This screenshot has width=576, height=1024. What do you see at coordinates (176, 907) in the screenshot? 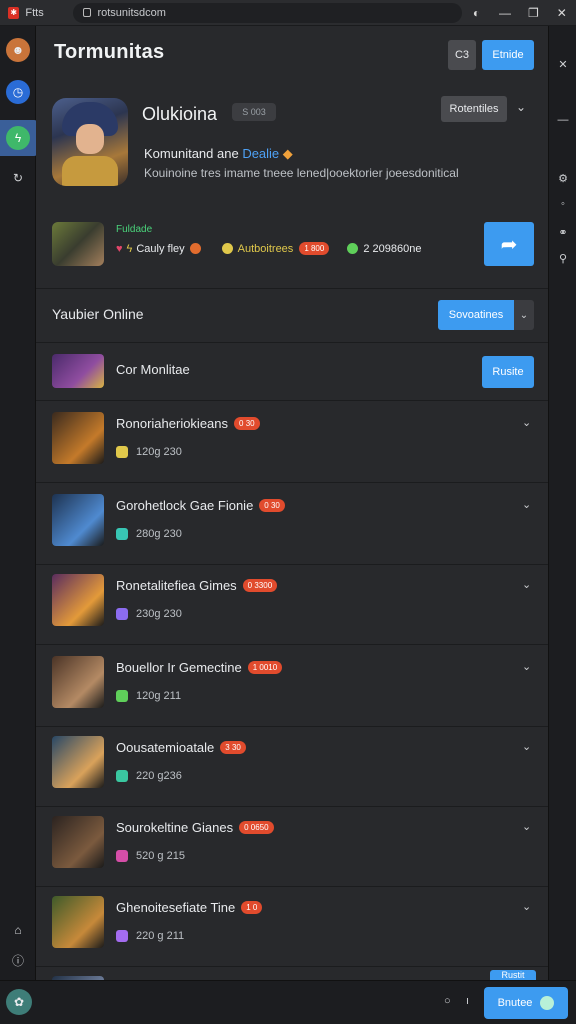
I see `game-title-text: Ghenoitesefiate Tine` at bounding box center [176, 907].